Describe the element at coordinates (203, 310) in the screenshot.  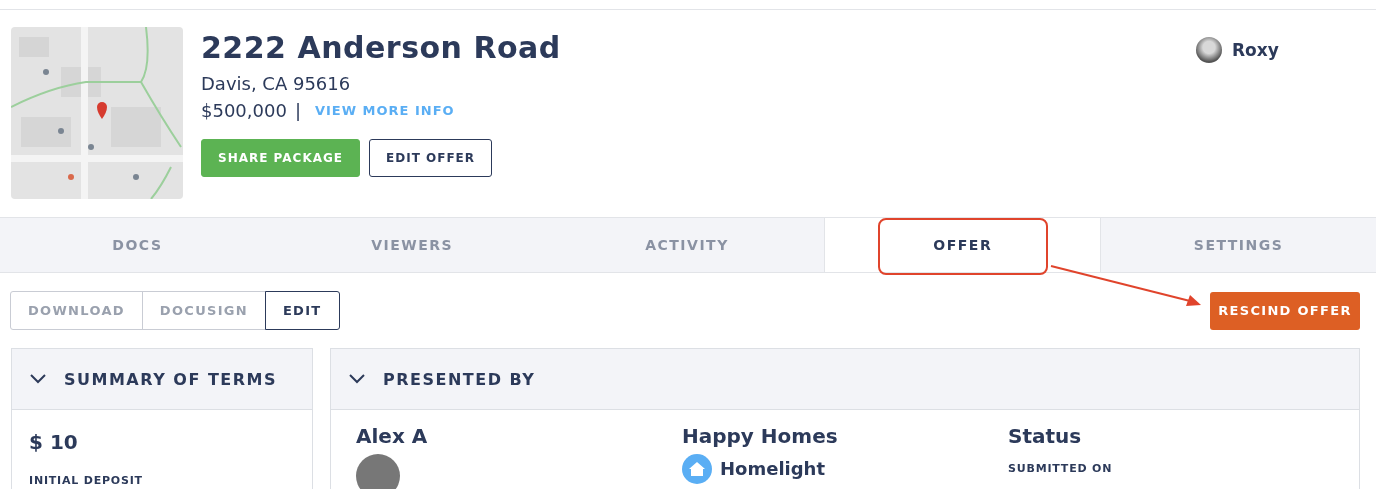
I see `segment-button: DOCUSIGN` at that location.